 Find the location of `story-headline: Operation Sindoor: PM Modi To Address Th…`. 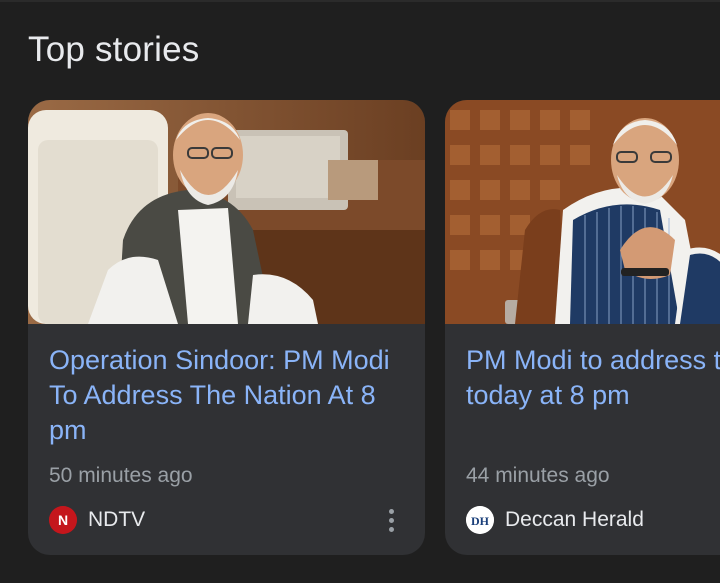

story-headline: Operation Sindoor: PM Modi To Address Th… is located at coordinates (229, 395).